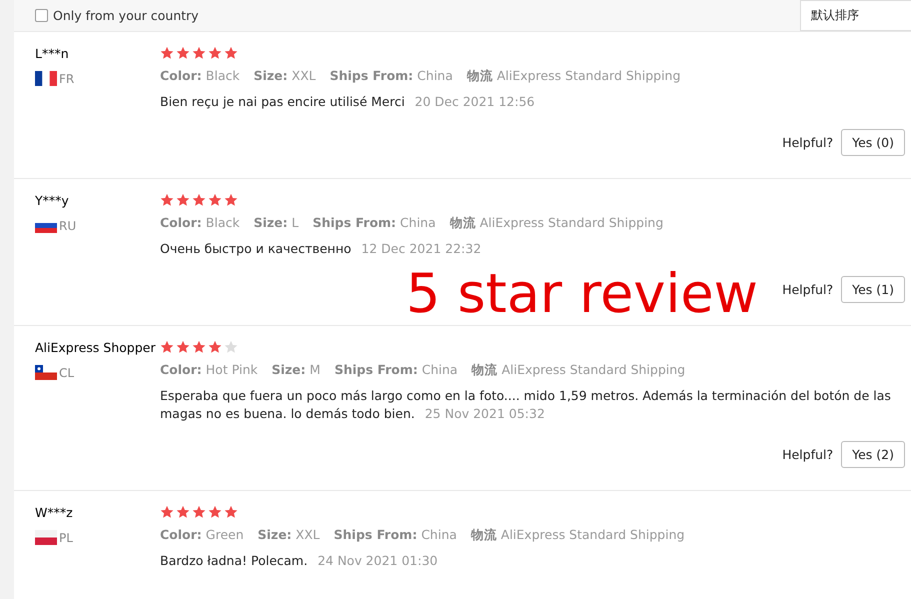 This screenshot has width=911, height=599. What do you see at coordinates (855, 15) in the screenshot?
I see `sort-dropdown: 默认排序` at bounding box center [855, 15].